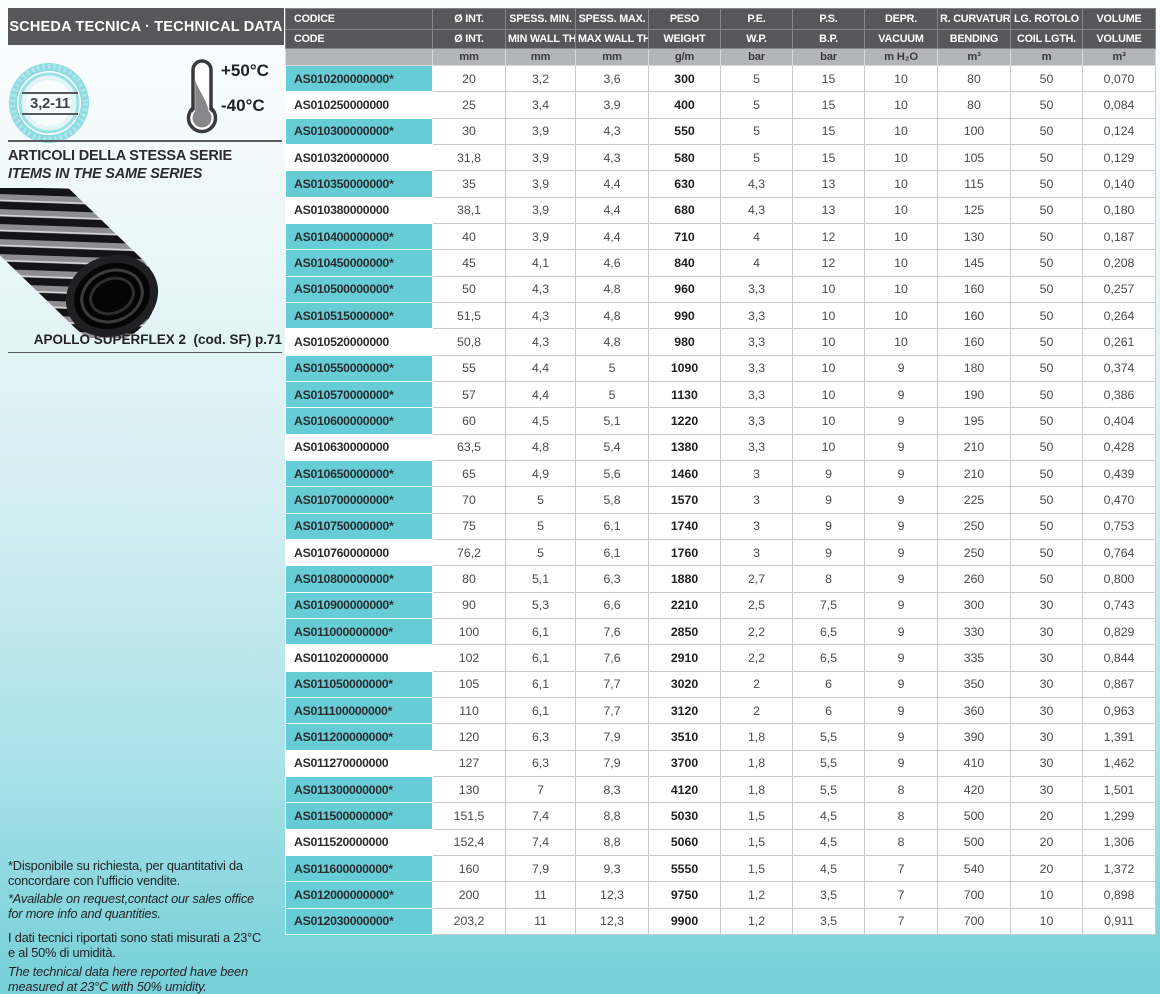  I want to click on code-cell: AS011000000000*, so click(359, 631).